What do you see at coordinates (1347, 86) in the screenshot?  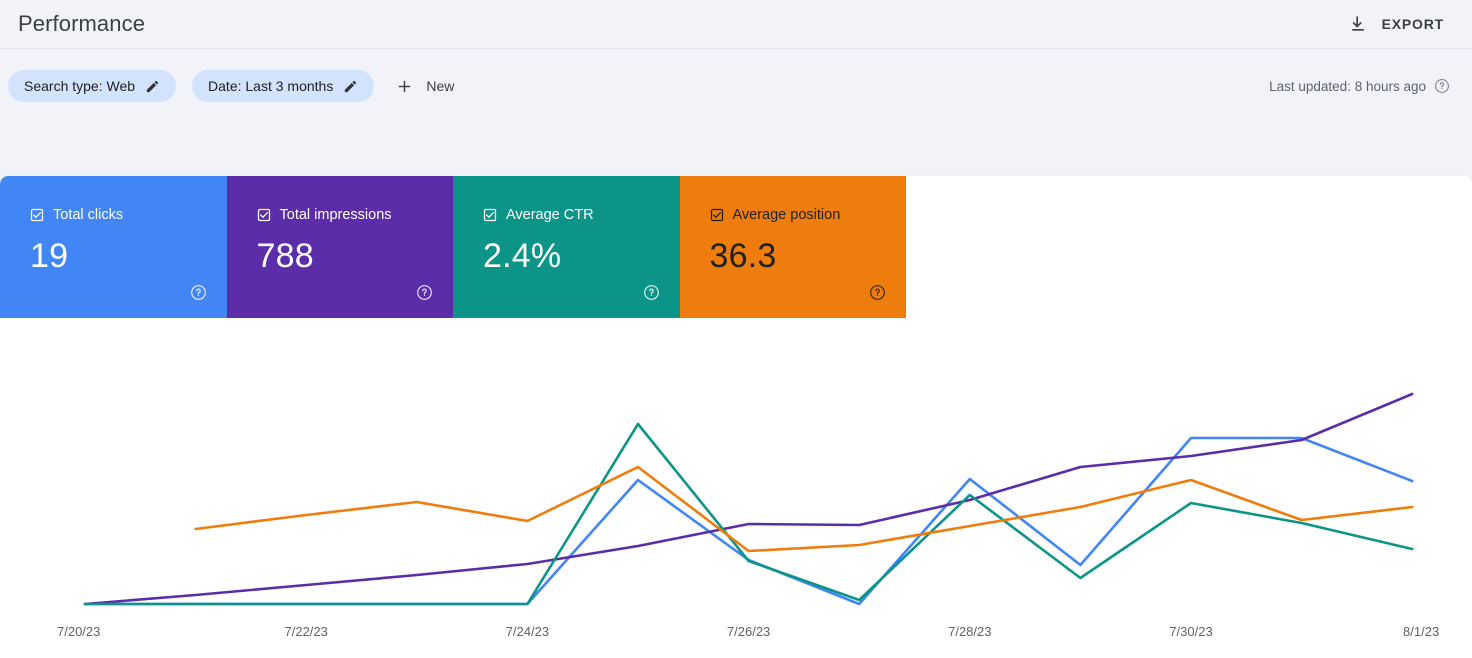 I see `last-updated-label: Last updated: 8 hours ago` at bounding box center [1347, 86].